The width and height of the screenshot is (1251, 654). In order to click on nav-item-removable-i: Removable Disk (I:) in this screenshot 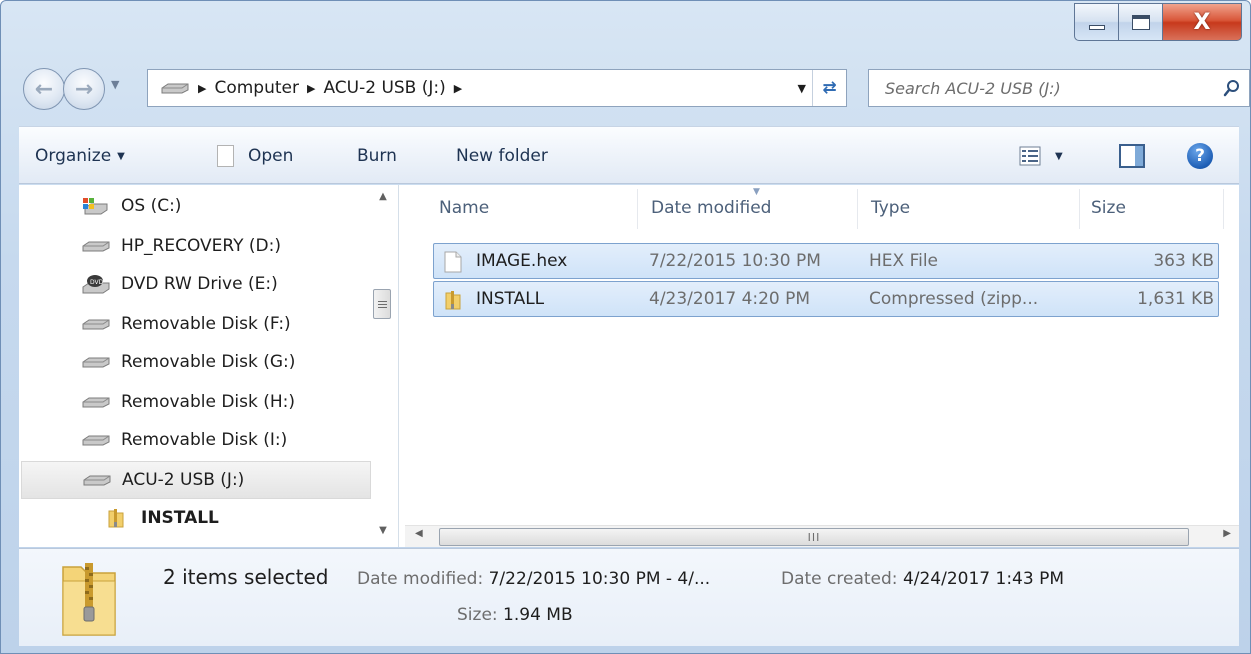, I will do `click(196, 440)`.